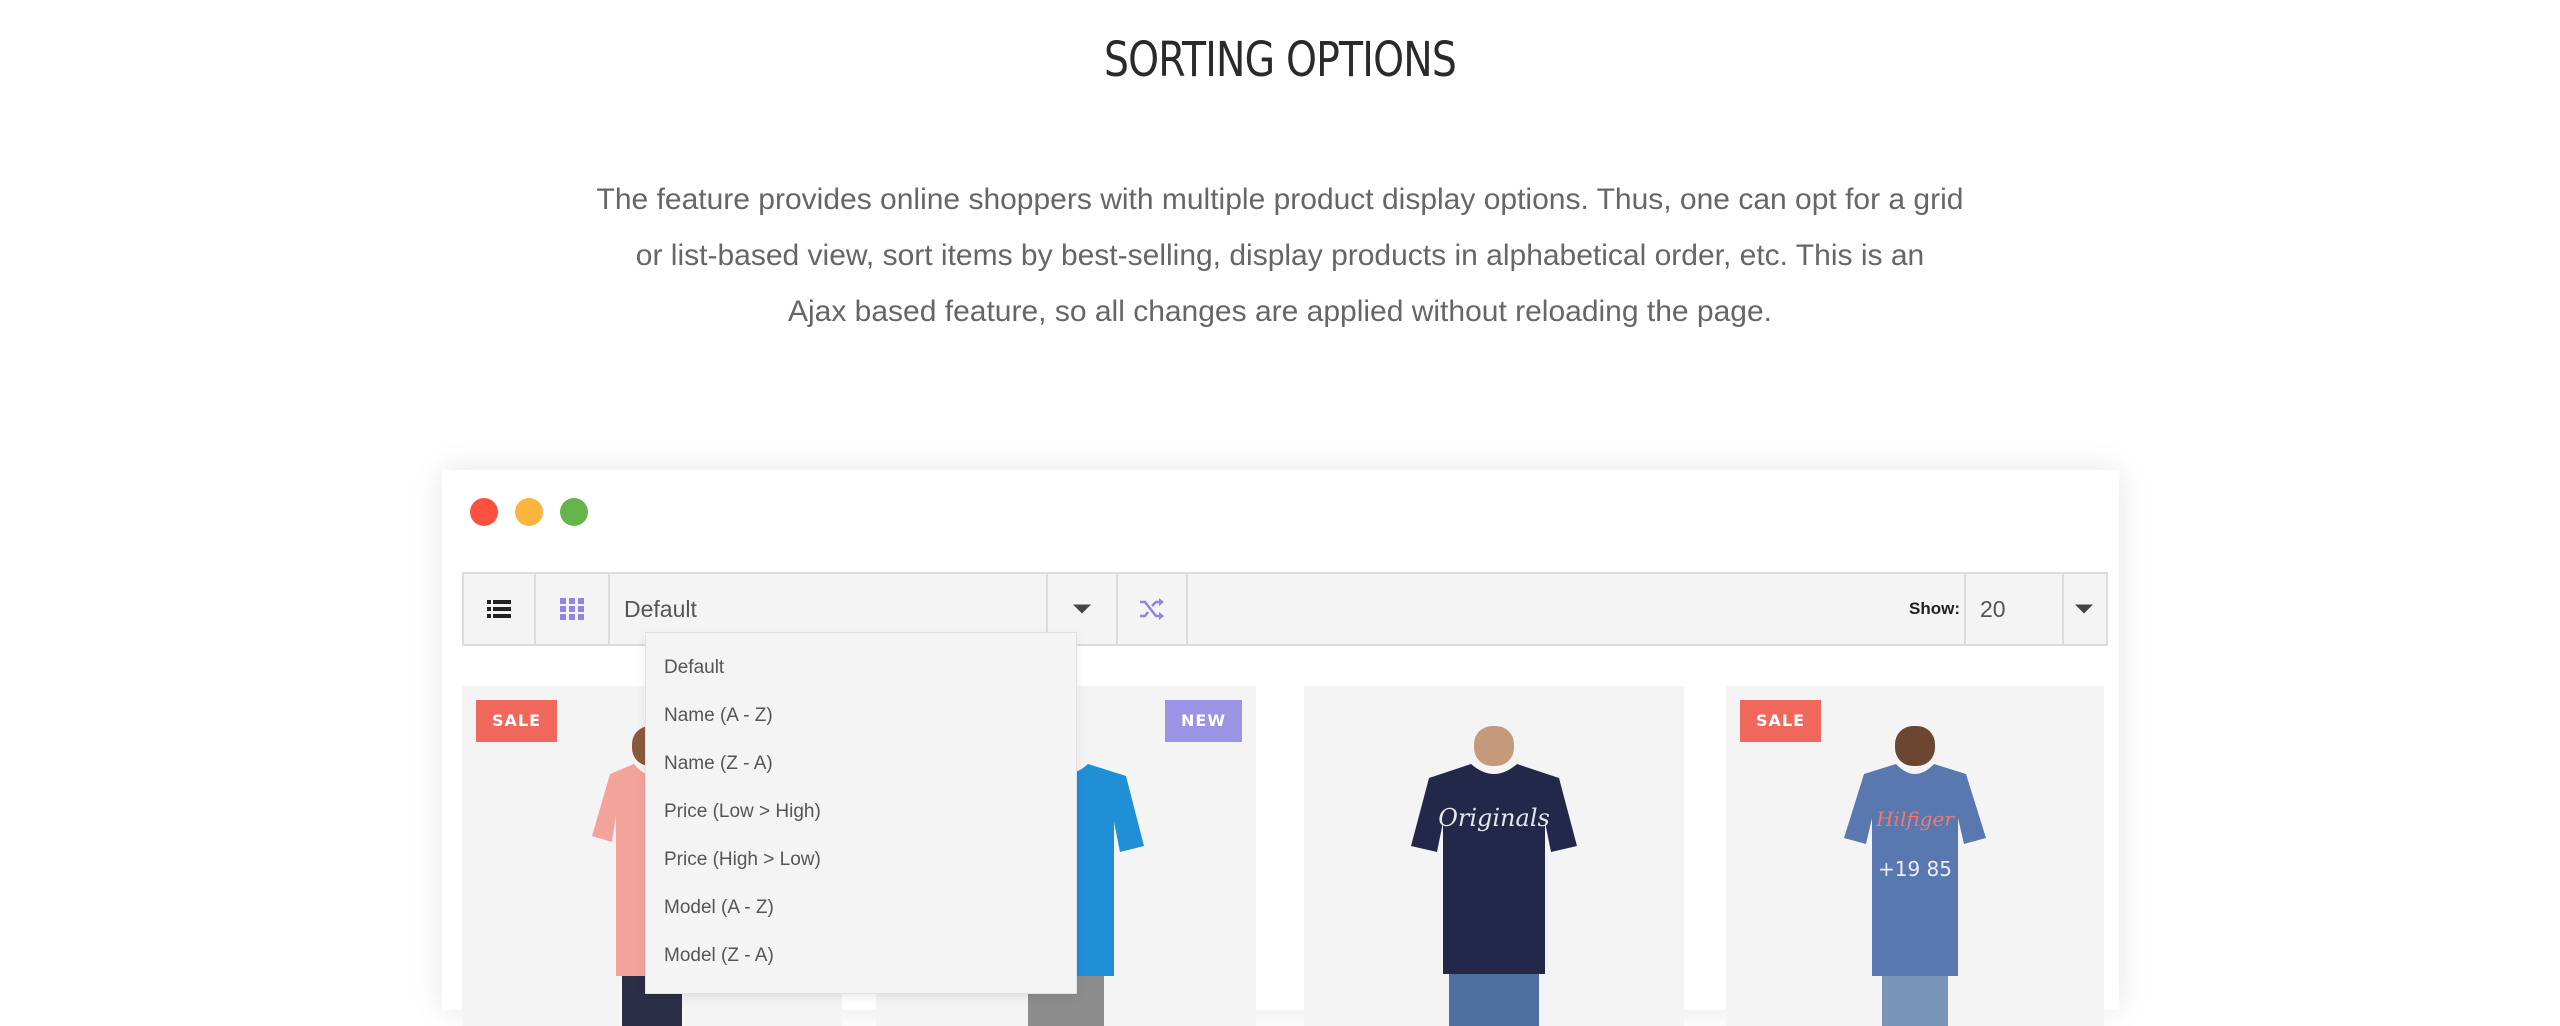  I want to click on grid-icon, so click(572, 609).